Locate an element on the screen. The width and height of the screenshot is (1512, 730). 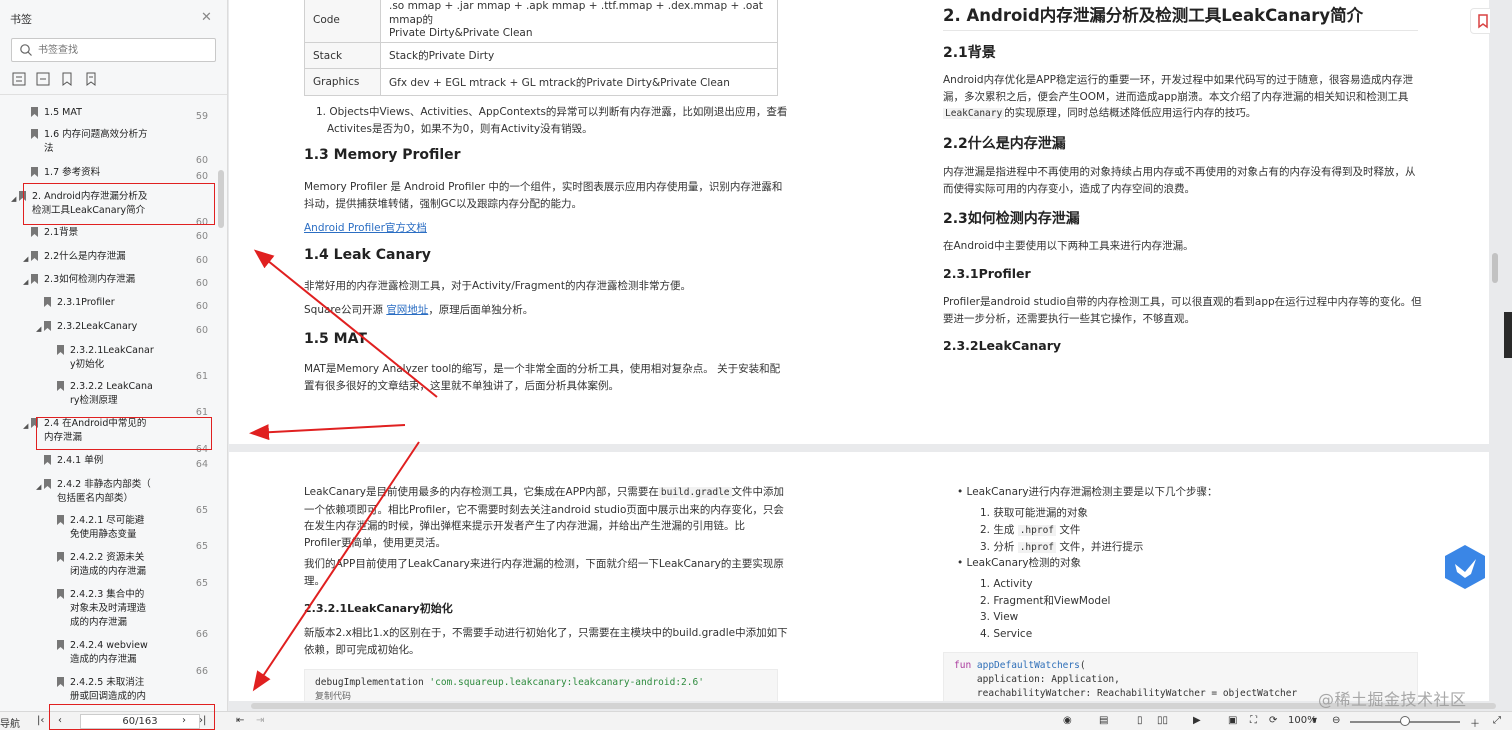
side-panel-tab is located at coordinates (1508, 335).